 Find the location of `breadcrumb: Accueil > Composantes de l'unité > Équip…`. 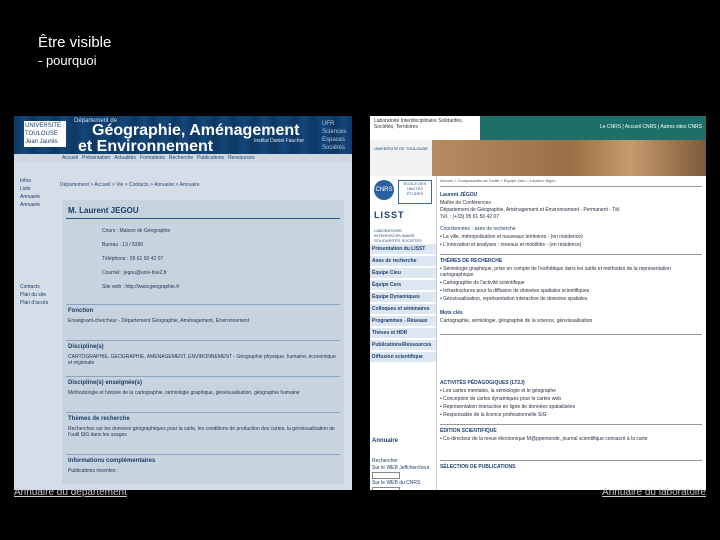

breadcrumb: Accueil > Composantes de l'unité > Équip… is located at coordinates (498, 181).